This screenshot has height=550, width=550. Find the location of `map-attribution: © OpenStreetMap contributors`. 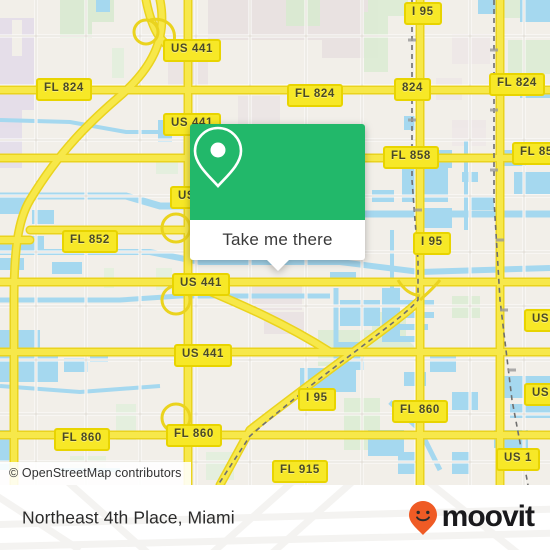

map-attribution: © OpenStreetMap contributors is located at coordinates (95, 473).